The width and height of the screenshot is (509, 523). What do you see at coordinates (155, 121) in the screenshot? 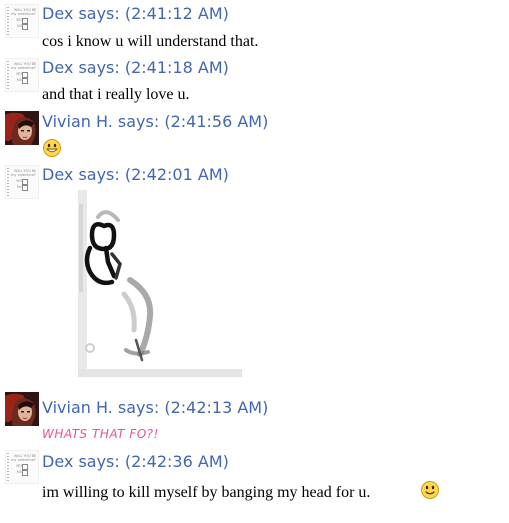
I see `sender-header: Vivian H. says: (2:41:56 AM)` at bounding box center [155, 121].